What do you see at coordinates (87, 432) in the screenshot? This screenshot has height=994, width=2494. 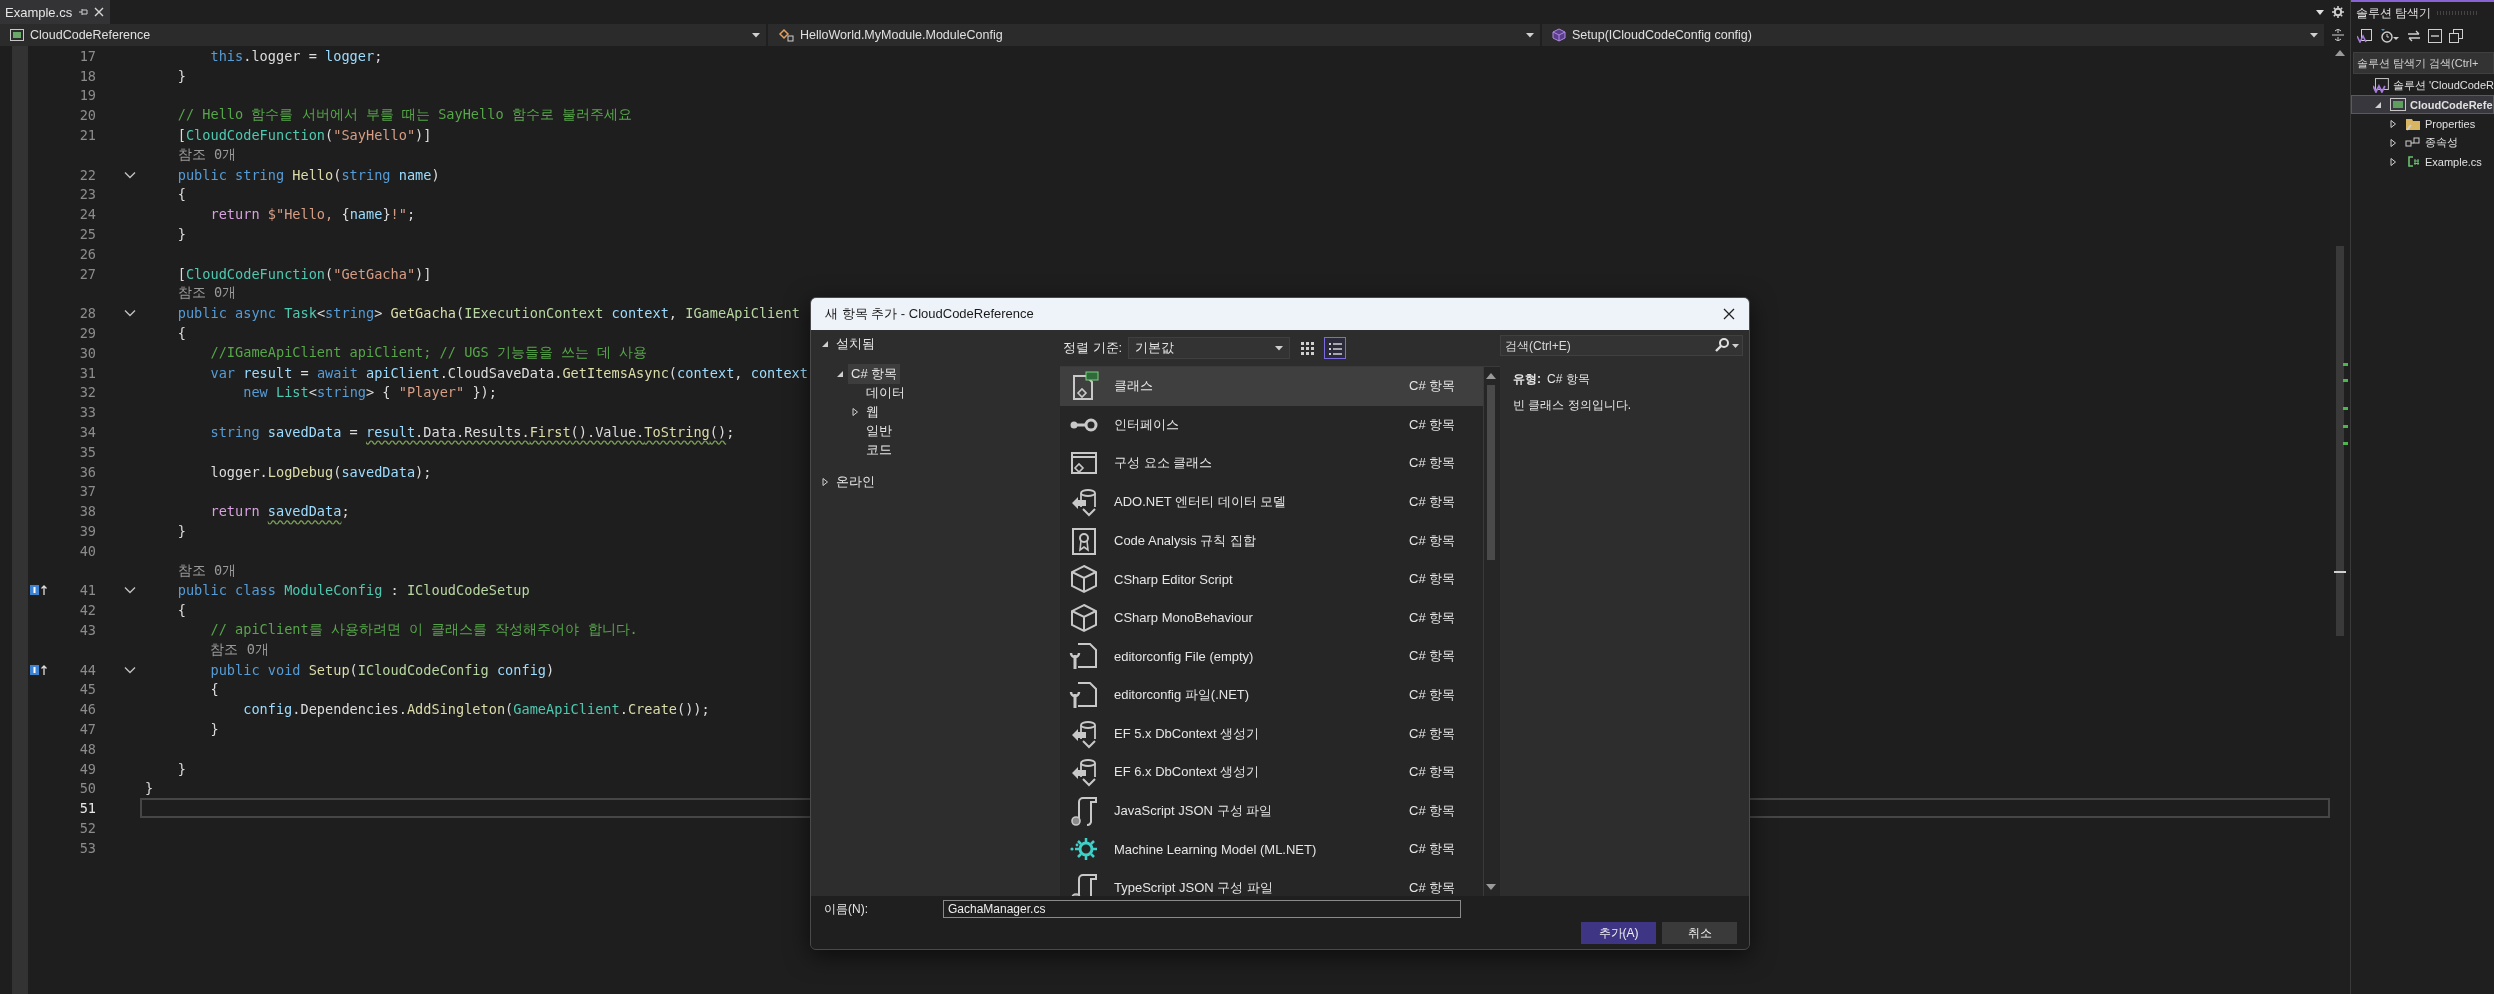 I see `line-number: 34` at bounding box center [87, 432].